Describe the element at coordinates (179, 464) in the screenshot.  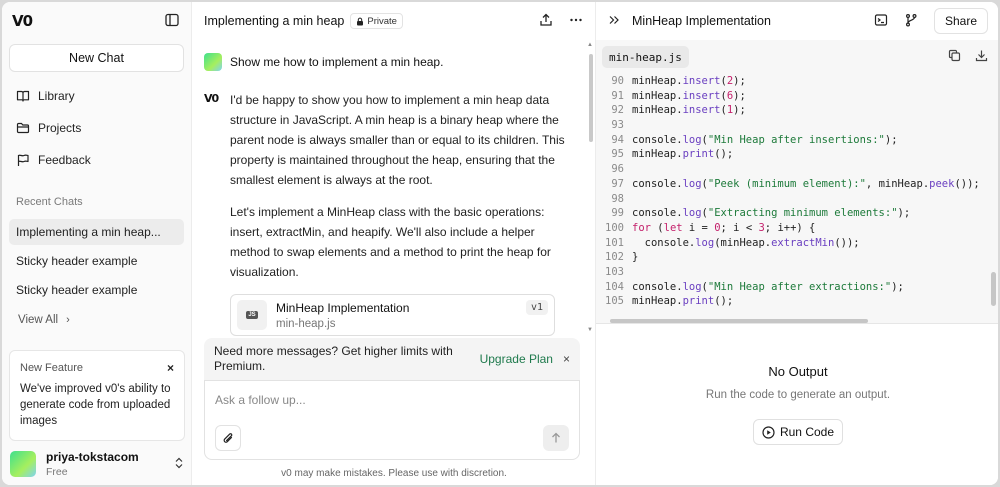
I see `chevron-up-down-icon` at that location.